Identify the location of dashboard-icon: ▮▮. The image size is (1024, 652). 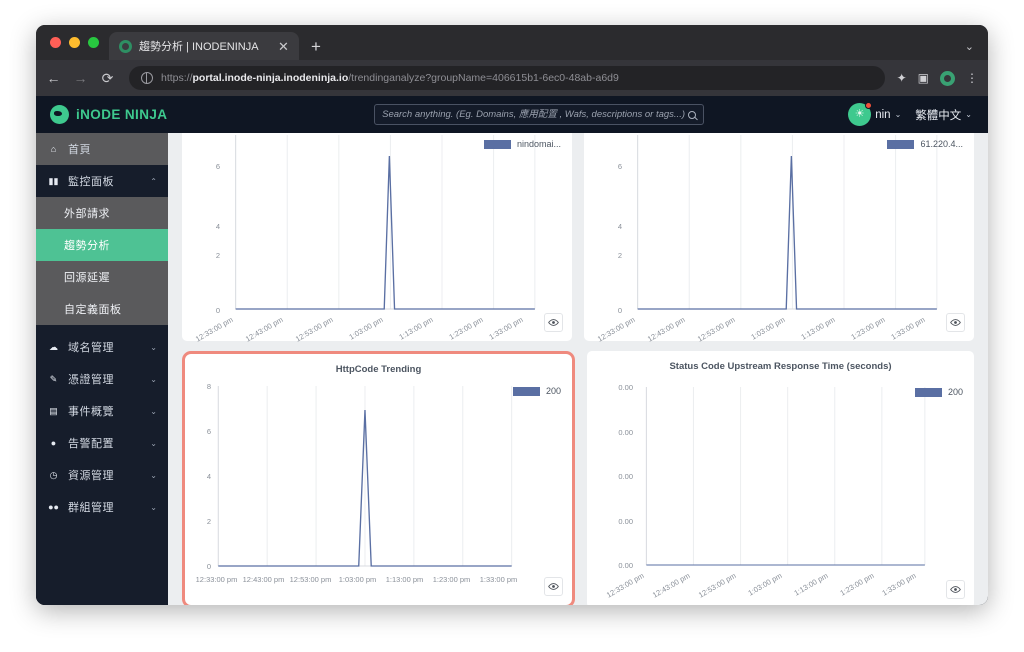
(53, 180).